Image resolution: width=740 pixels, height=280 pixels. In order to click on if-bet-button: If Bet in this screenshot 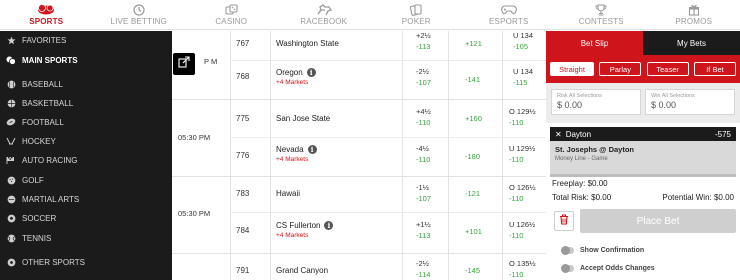, I will do `click(714, 69)`.